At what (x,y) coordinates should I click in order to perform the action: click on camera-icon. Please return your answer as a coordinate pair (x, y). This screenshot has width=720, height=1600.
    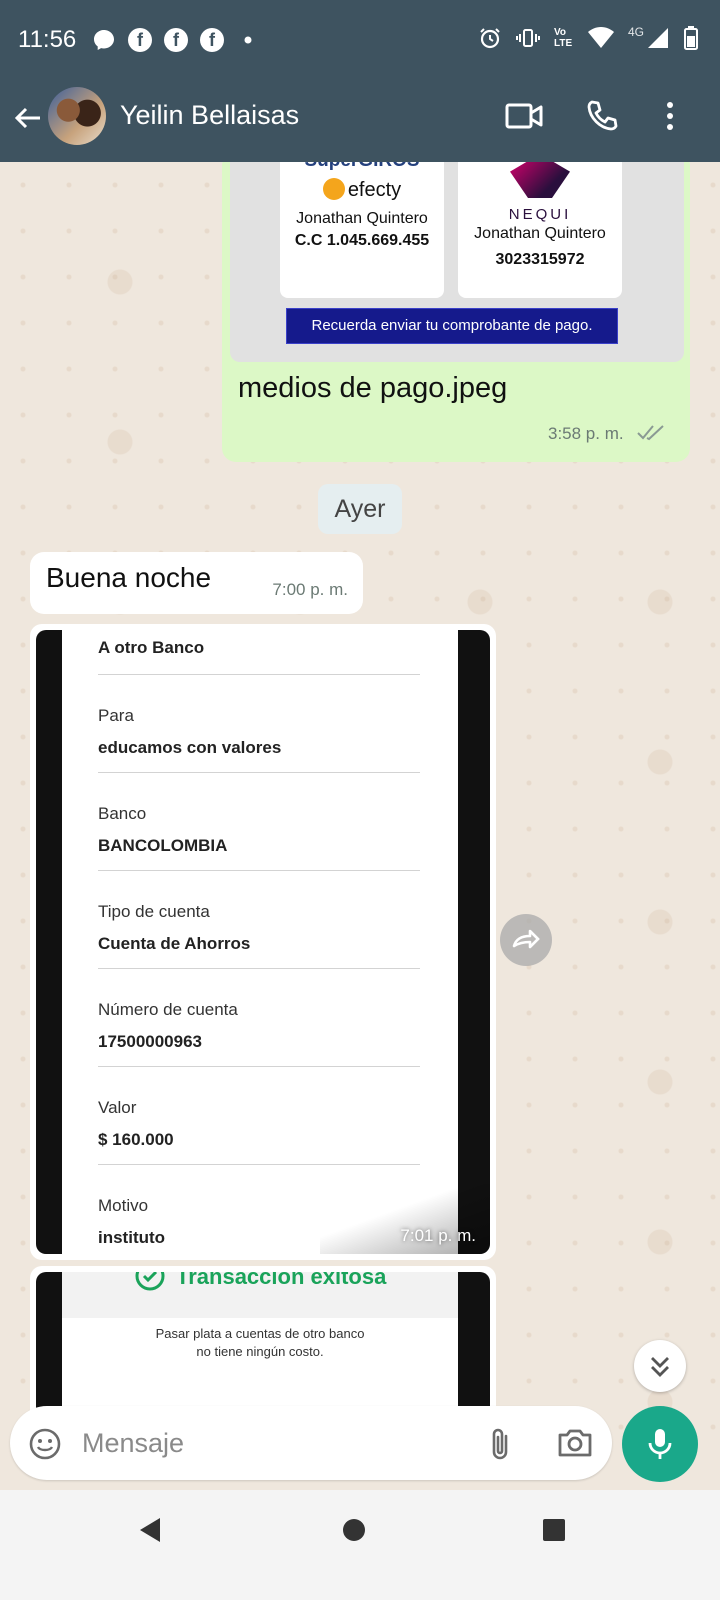
    Looking at the image, I should click on (575, 1443).